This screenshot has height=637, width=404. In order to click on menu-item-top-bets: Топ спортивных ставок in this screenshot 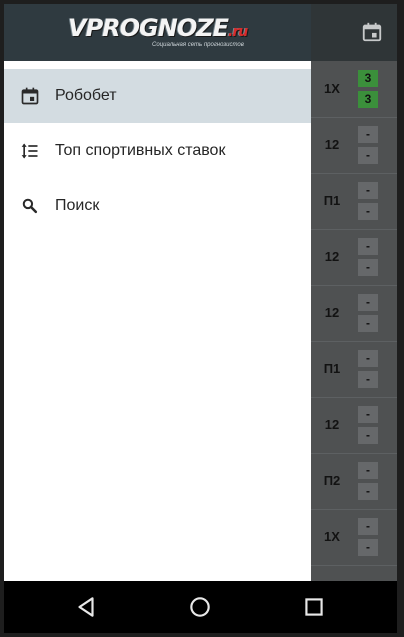, I will do `click(157, 151)`.